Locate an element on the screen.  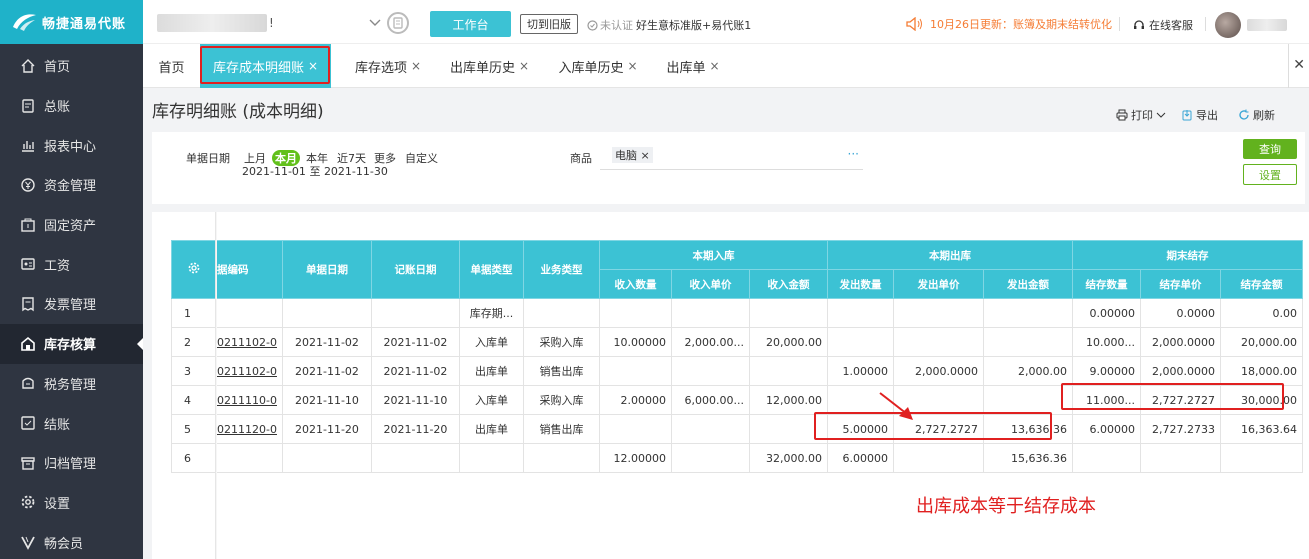
header-end-price: 结存单价 is located at coordinates (1180, 284).